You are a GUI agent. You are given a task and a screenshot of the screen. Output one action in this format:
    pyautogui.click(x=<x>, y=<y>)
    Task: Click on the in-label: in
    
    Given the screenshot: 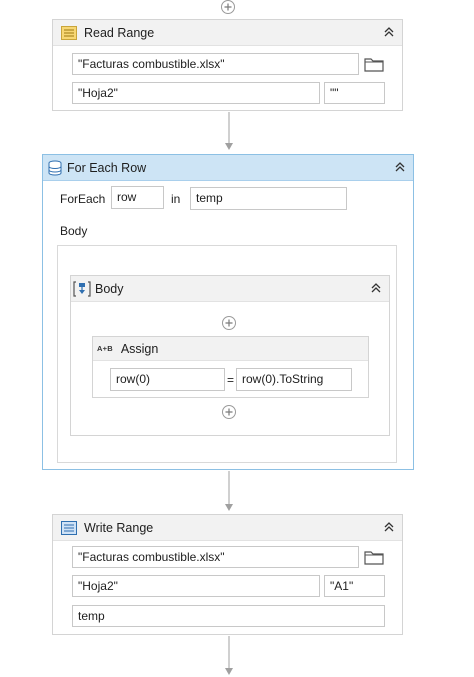 What is the action you would take?
    pyautogui.click(x=176, y=199)
    